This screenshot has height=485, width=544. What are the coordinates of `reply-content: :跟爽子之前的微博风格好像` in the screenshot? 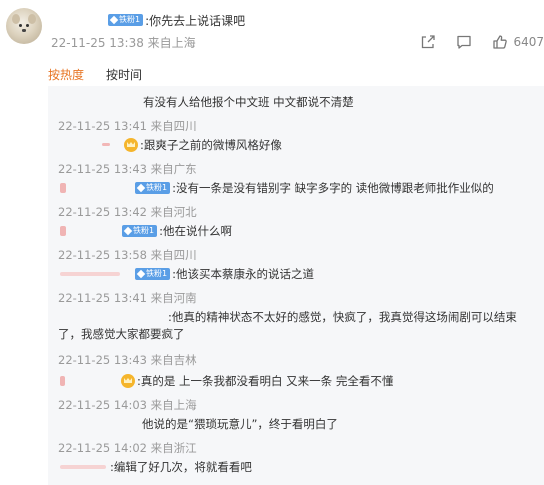 It's located at (203, 145).